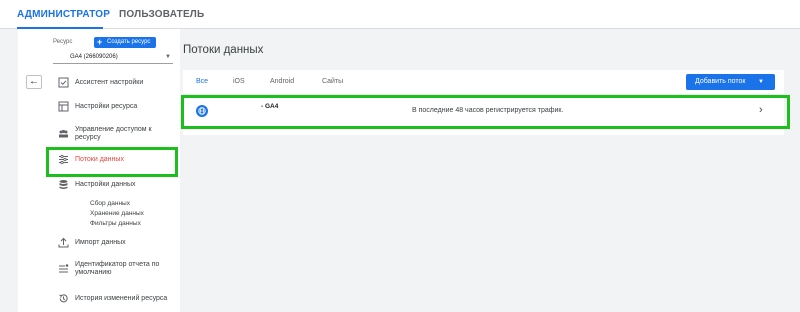 Image resolution: width=800 pixels, height=312 pixels. Describe the element at coordinates (202, 82) in the screenshot. I see `tab-all: Все` at that location.